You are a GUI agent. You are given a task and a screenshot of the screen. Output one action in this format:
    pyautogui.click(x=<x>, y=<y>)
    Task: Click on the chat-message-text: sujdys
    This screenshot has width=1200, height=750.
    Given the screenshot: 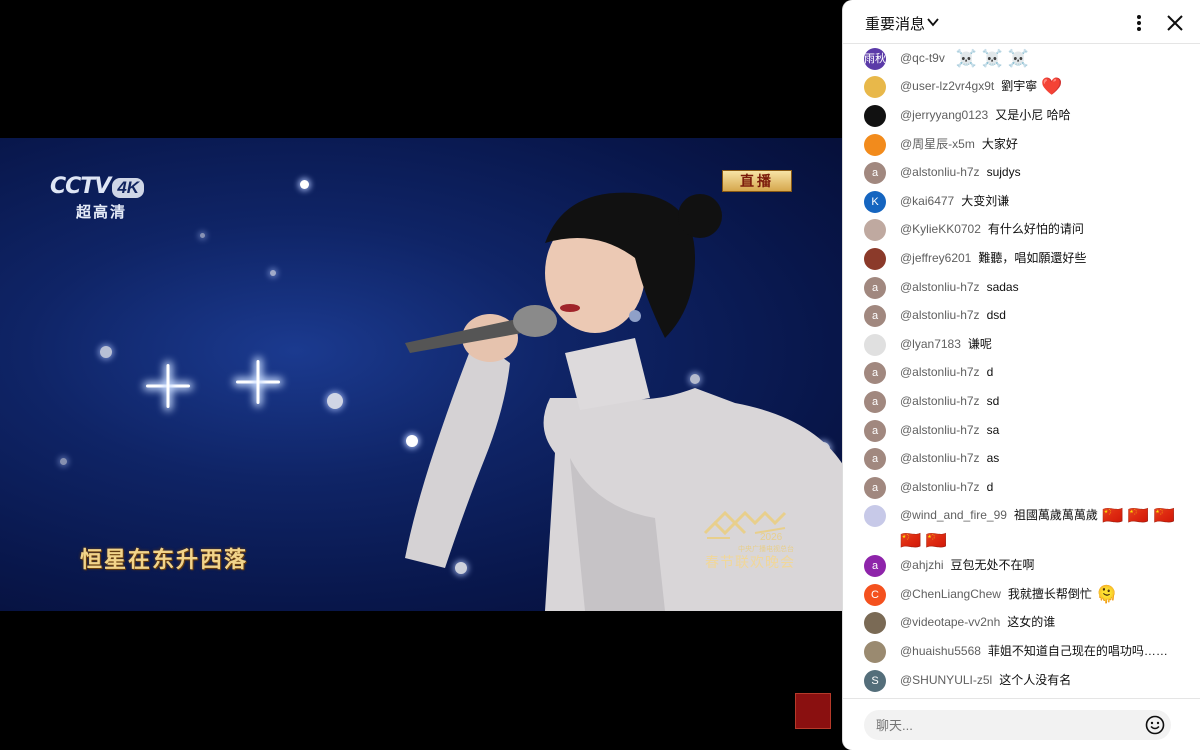 What is the action you would take?
    pyautogui.click(x=1003, y=172)
    